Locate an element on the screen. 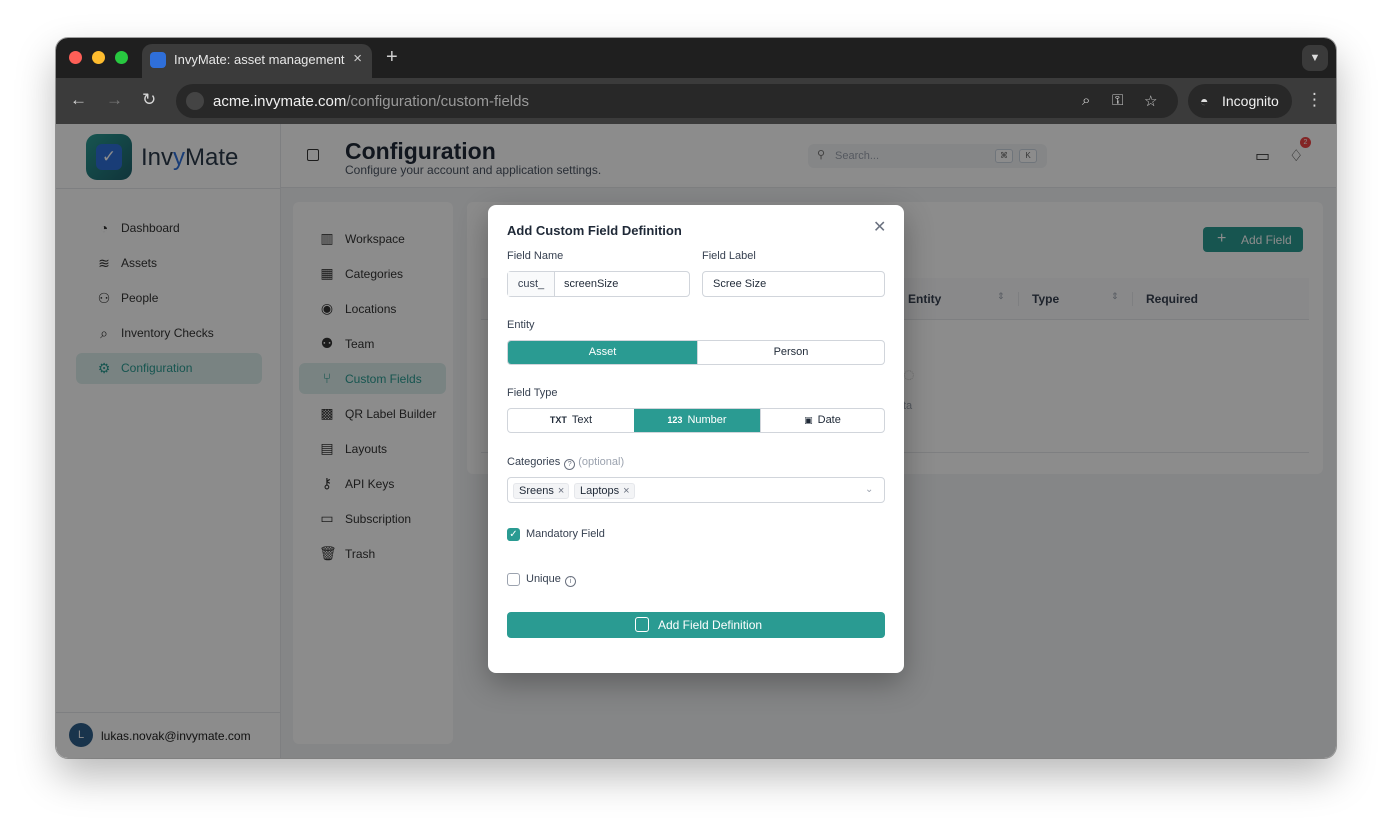  field-type-selector: TXT Text 123 Number ▣ Date is located at coordinates (696, 420).